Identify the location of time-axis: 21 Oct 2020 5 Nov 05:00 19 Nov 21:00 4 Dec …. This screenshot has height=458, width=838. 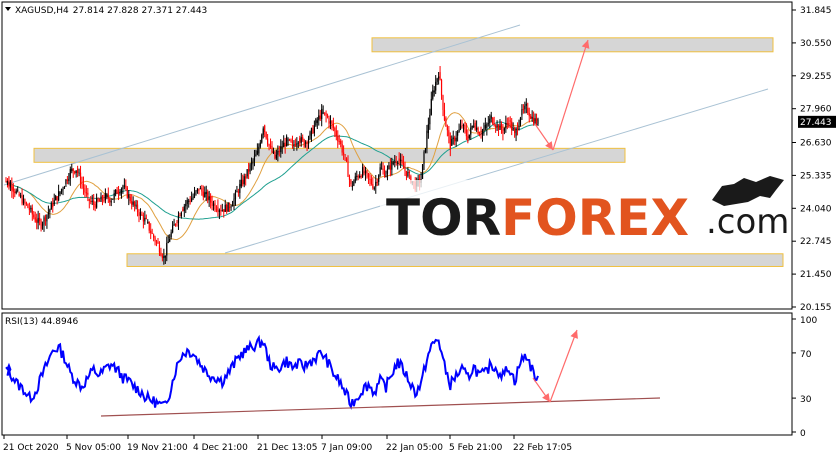
(287, 444).